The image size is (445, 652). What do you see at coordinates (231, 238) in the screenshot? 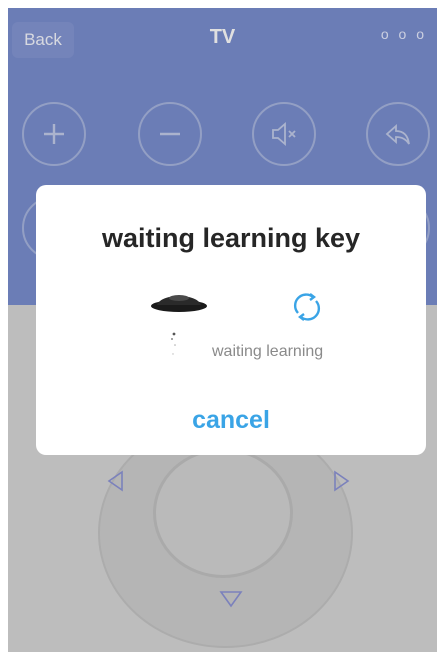
I see `dialog-title: waiting learning key` at bounding box center [231, 238].